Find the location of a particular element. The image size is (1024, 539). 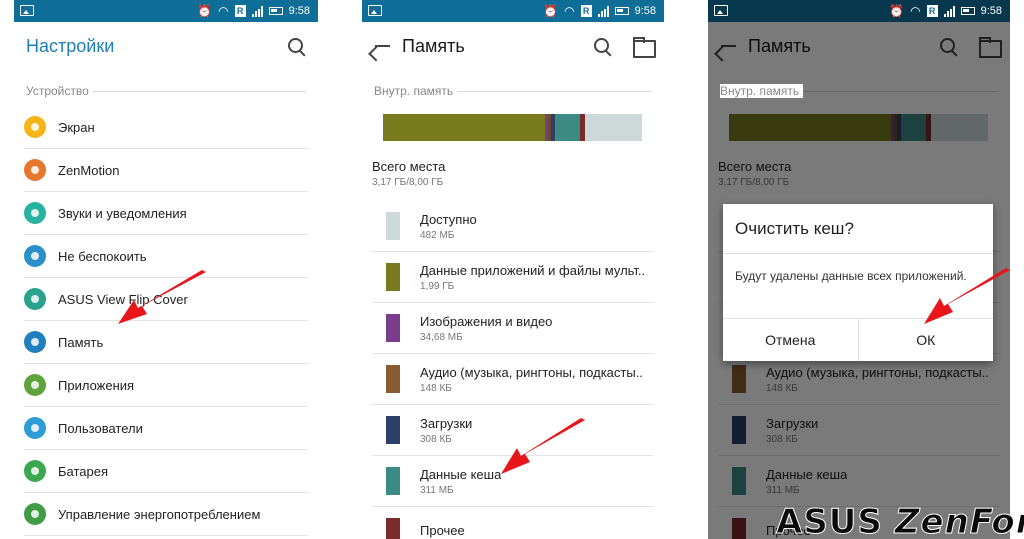

alarm-icon: ⏰ is located at coordinates (205, 11).